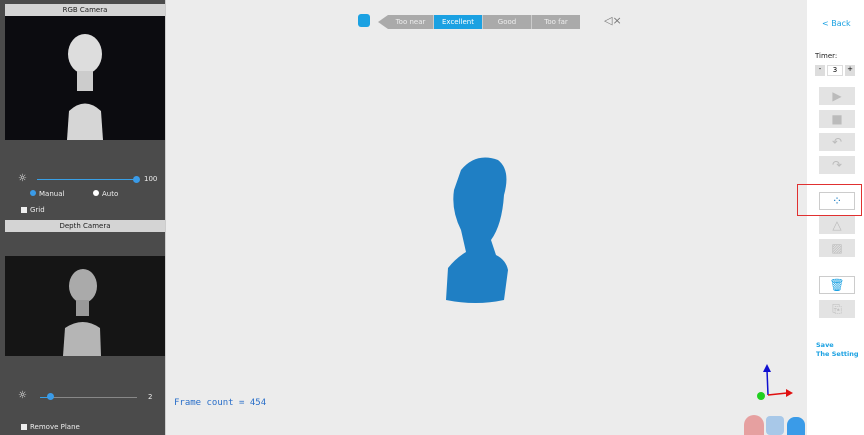 The width and height of the screenshot is (864, 435). I want to click on depth-slider-handle, so click(50, 396).